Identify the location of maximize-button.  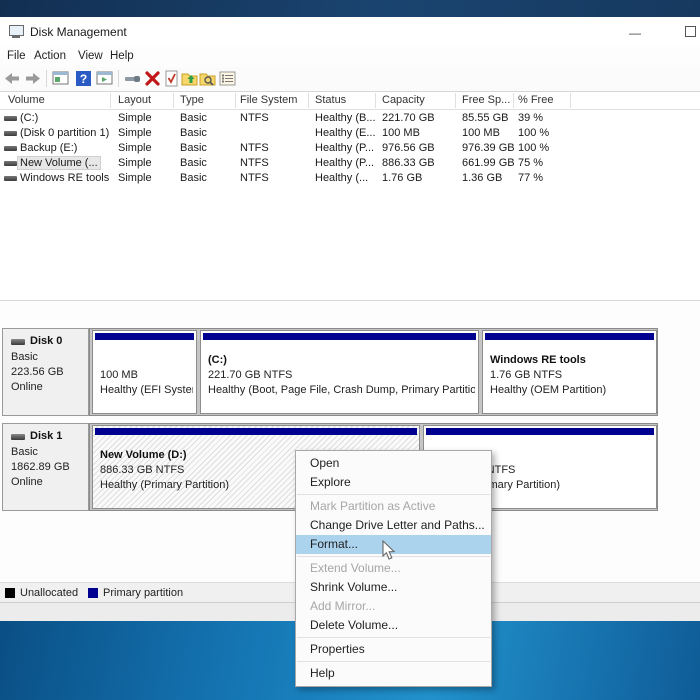
(687, 33).